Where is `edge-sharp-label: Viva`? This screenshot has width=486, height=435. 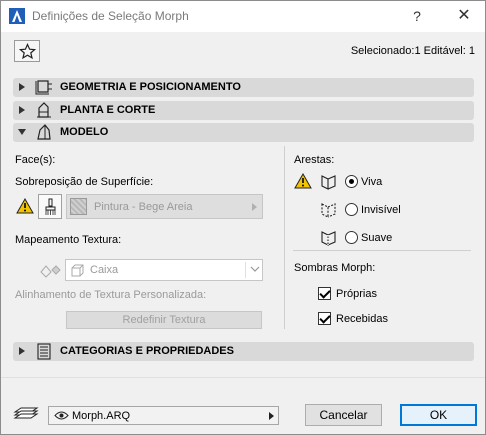
edge-sharp-label: Viva is located at coordinates (372, 182).